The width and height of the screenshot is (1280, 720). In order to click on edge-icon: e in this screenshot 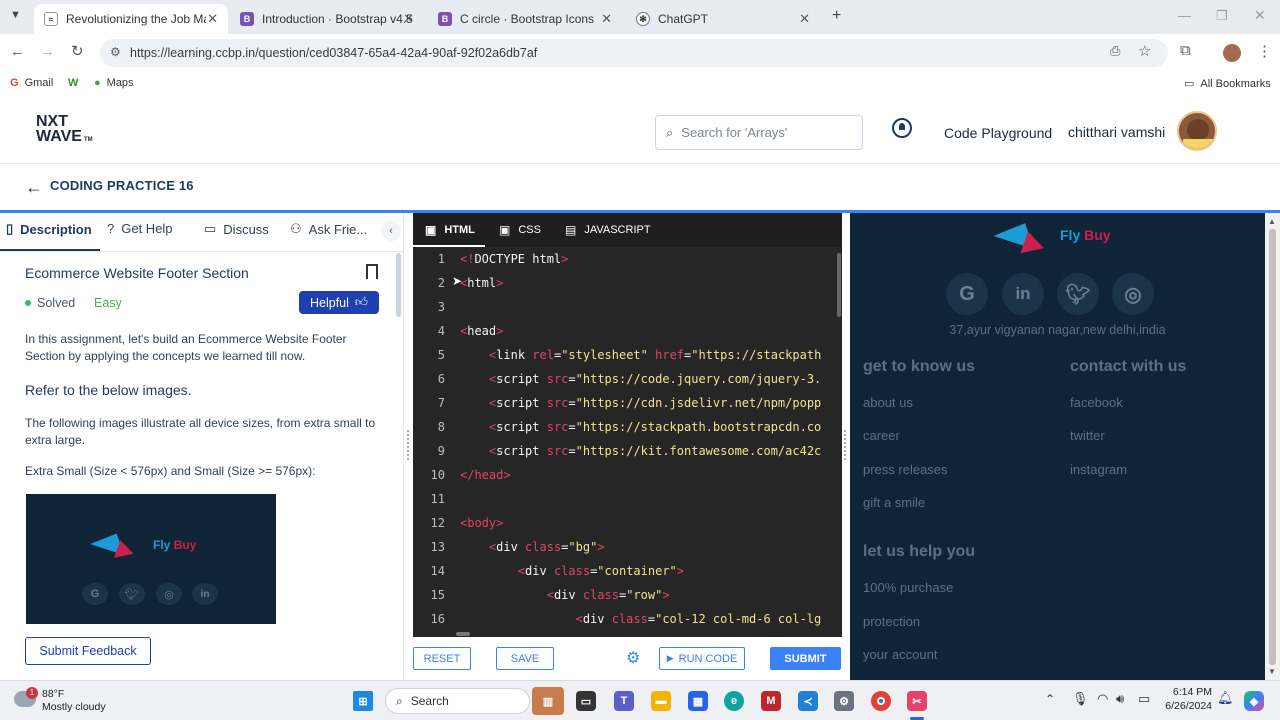, I will do `click(734, 701)`.